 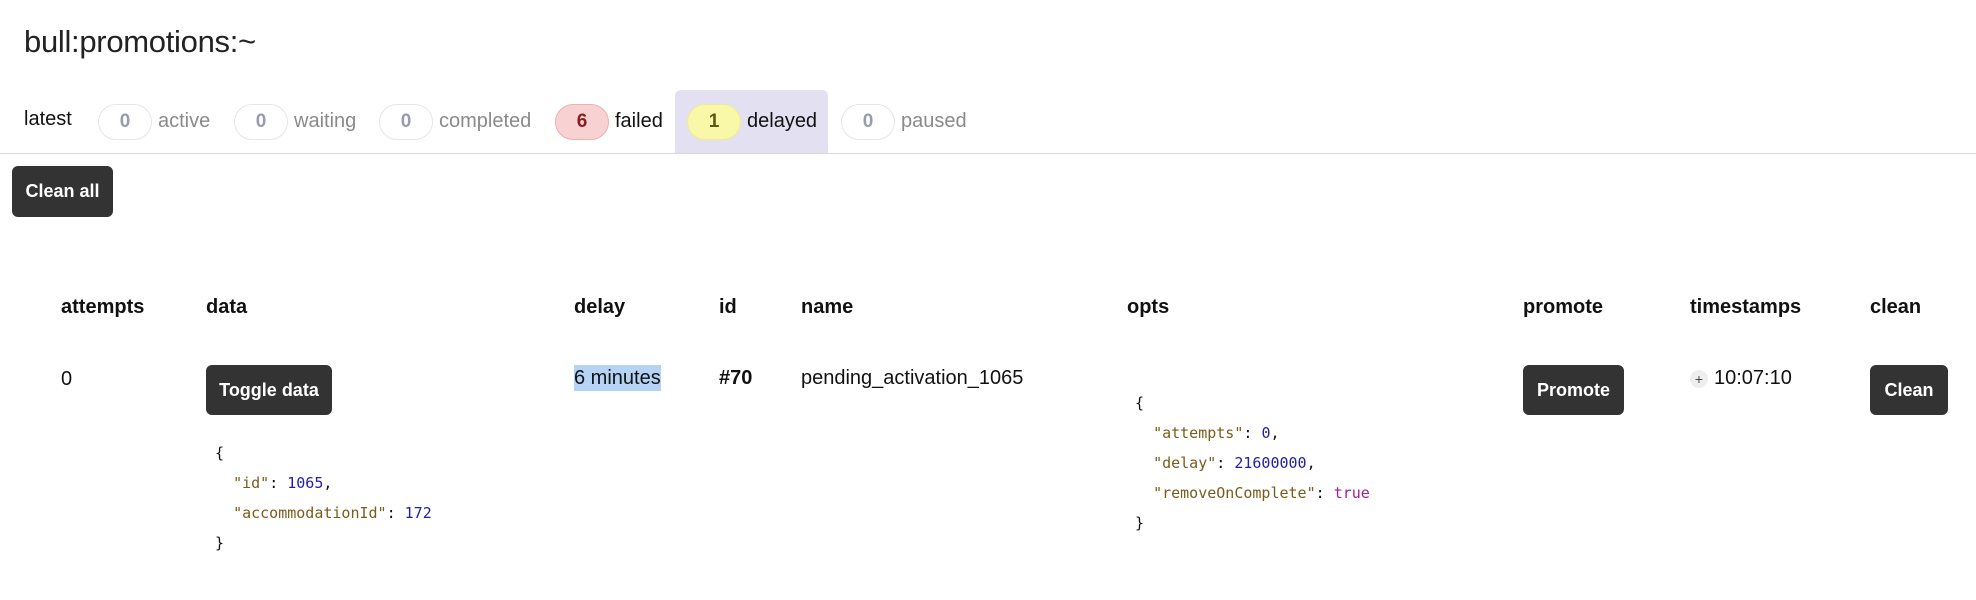 I want to click on delayed-count-badge: 1, so click(x=714, y=121).